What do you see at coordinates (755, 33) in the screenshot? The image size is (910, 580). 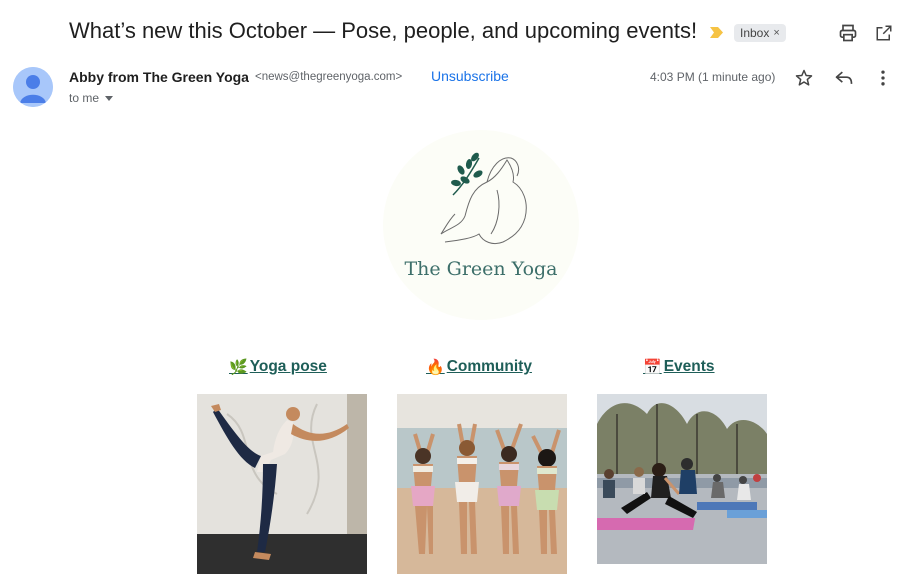 I see `inbox-label-text: Inbox` at bounding box center [755, 33].